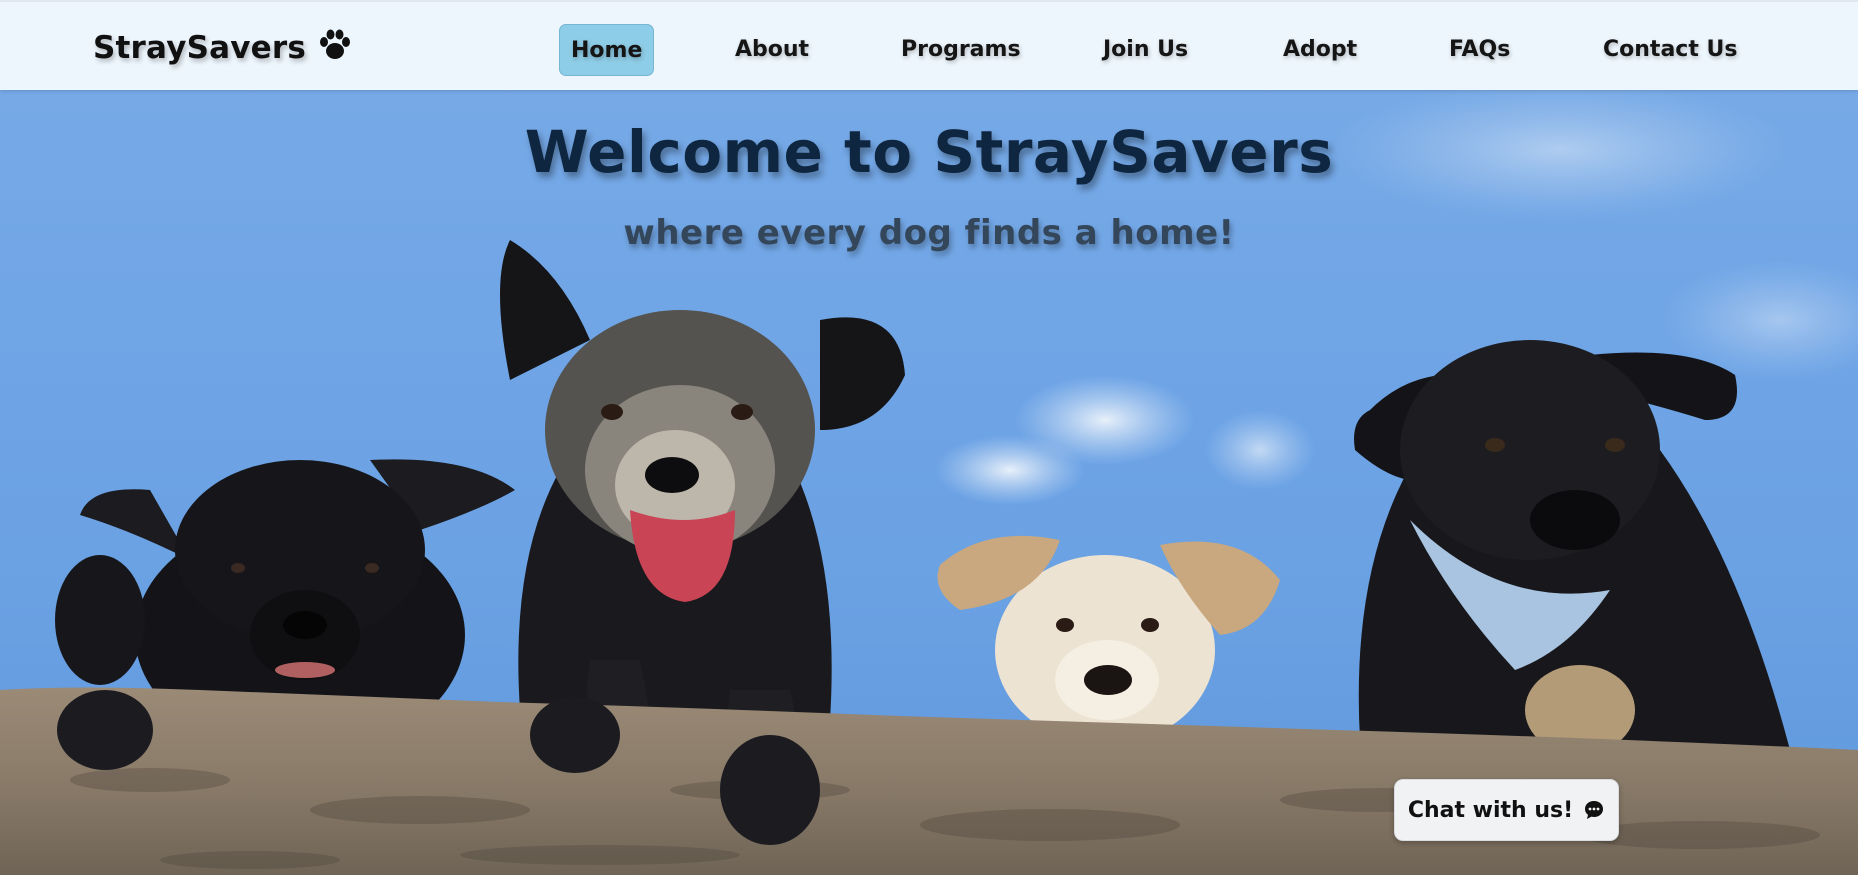 This screenshot has height=875, width=1858. Describe the element at coordinates (772, 50) in the screenshot. I see `nav-about: About` at that location.